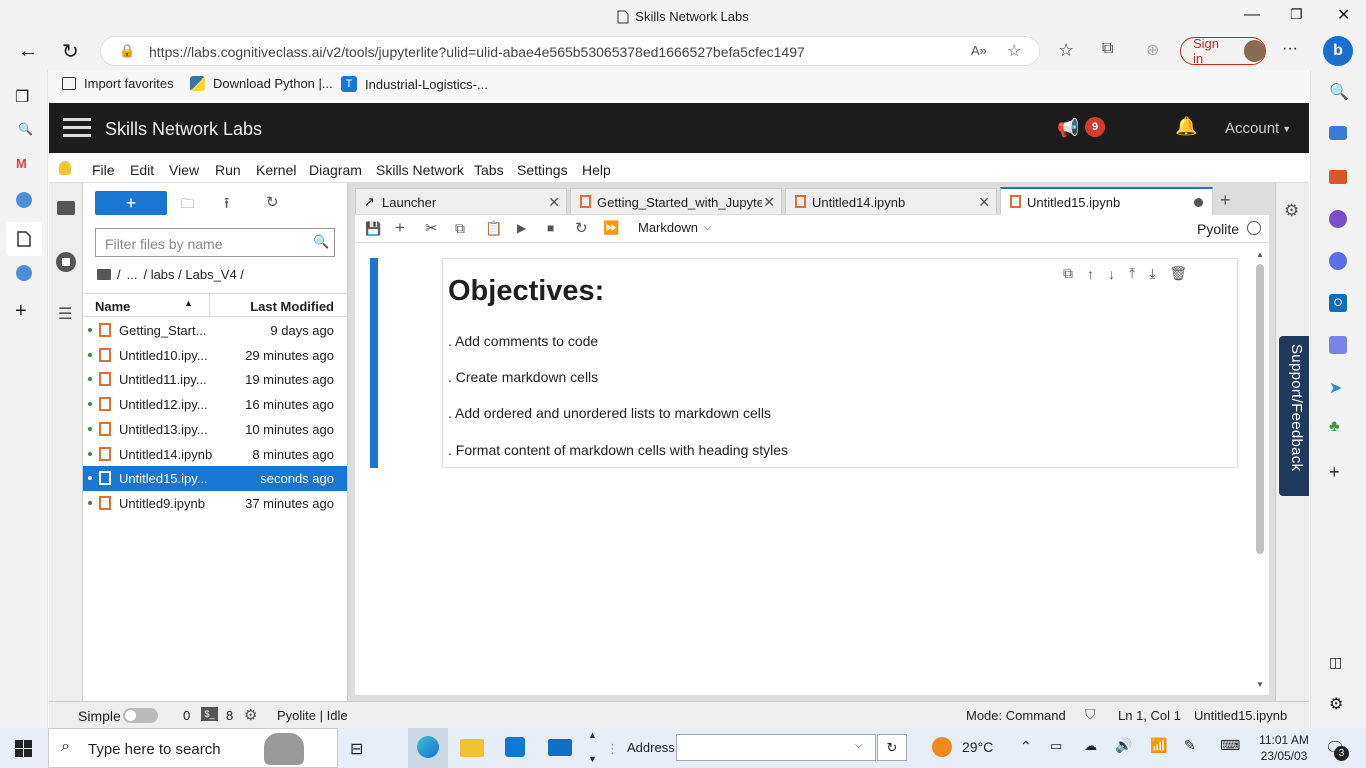 This screenshot has height=768, width=1366. Describe the element at coordinates (1198, 202) in the screenshot. I see `unsaved-dot-icon` at that location.